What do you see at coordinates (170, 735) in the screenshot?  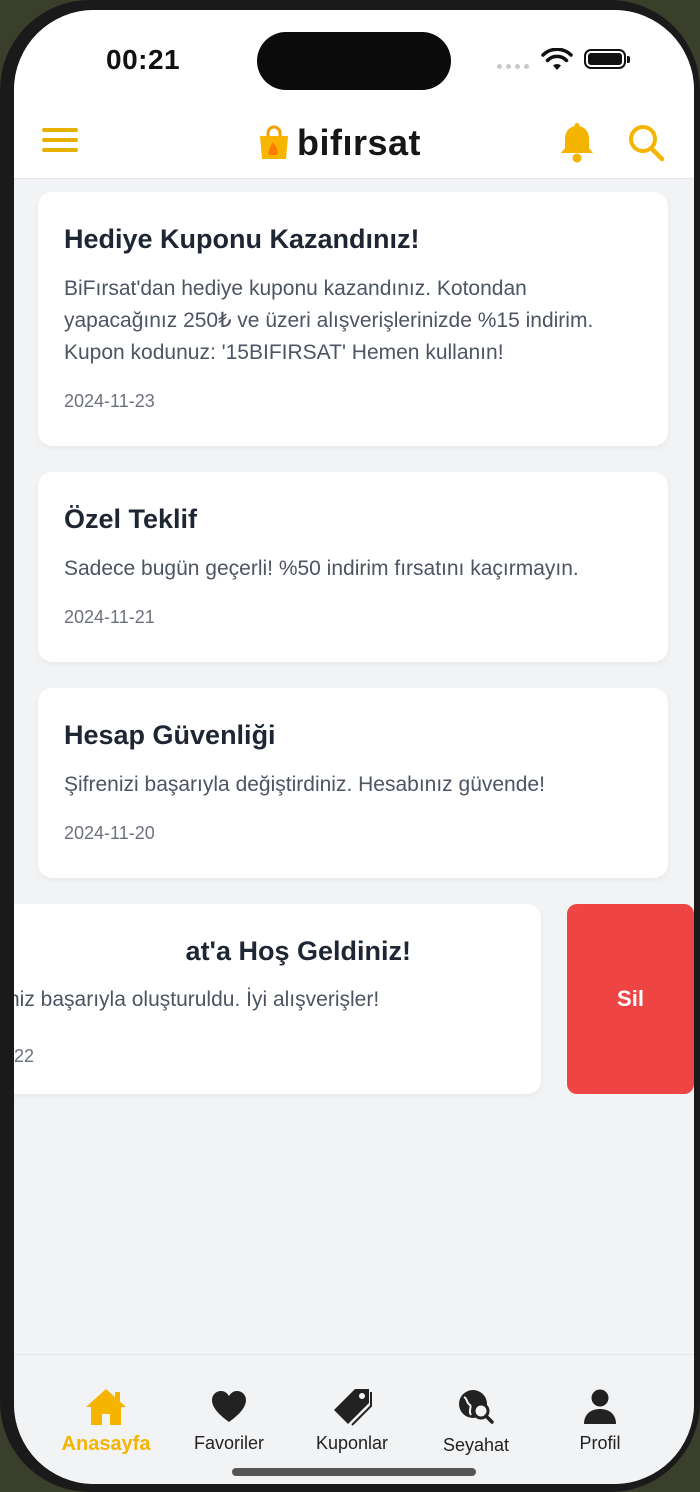 I see `notification-title: Hesap Güvenliği` at bounding box center [170, 735].